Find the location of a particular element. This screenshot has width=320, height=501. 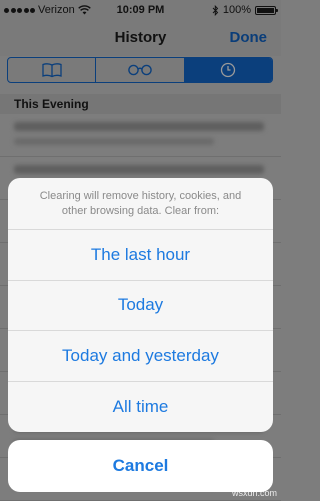

status-bar: Verizon 10:09 PM 100% is located at coordinates (140, 10).